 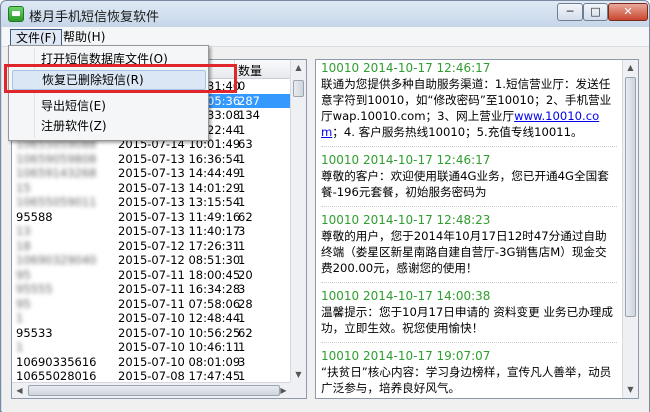 What do you see at coordinates (628, 12) in the screenshot?
I see `close-button: ✕` at bounding box center [628, 12].